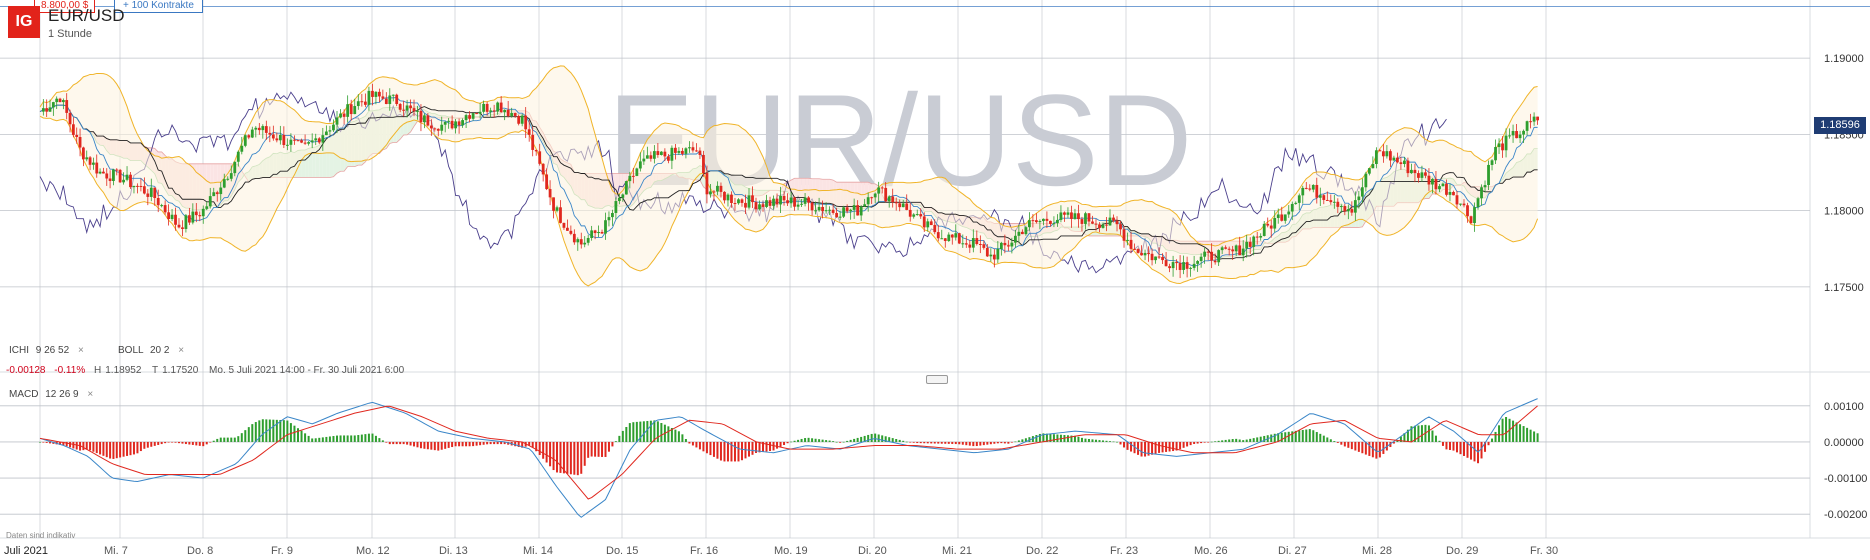 This screenshot has height=560, width=1870. What do you see at coordinates (872, 551) in the screenshot?
I see `time-tick-label: Di. 20` at bounding box center [872, 551].